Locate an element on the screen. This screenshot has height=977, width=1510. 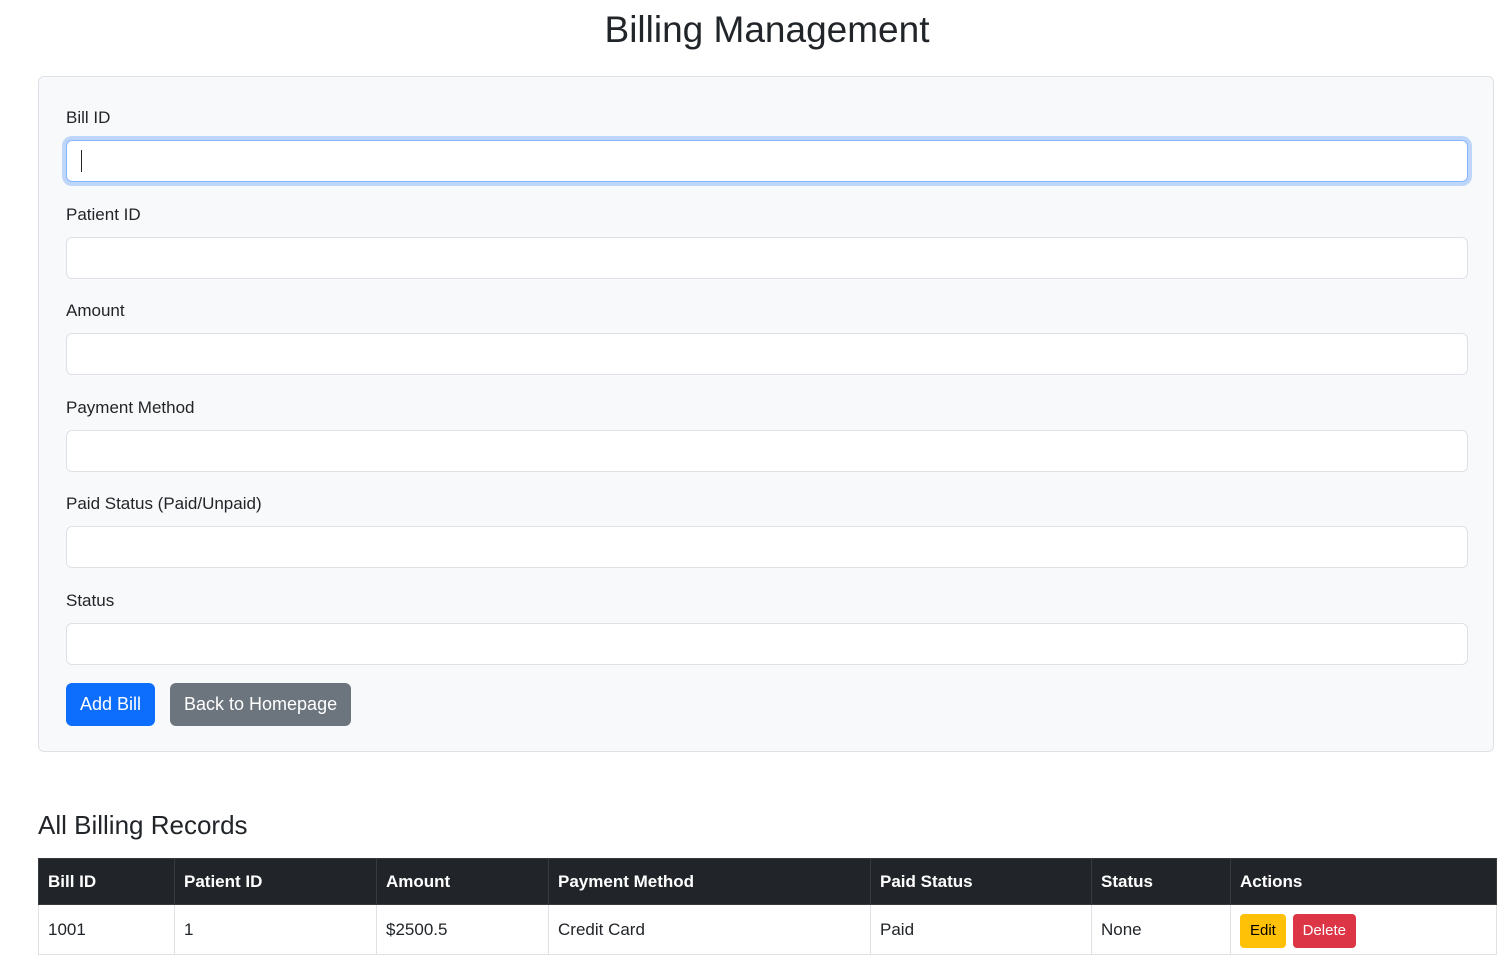
column-header-actions: Actions is located at coordinates (1363, 881).